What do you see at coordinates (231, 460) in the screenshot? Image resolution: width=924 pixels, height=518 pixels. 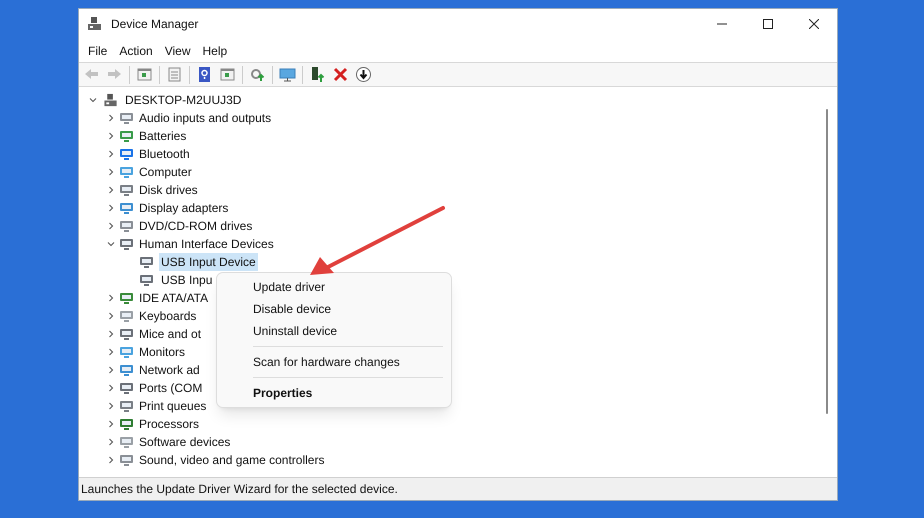 I see `tree-item: Sound, video and game controllers` at bounding box center [231, 460].